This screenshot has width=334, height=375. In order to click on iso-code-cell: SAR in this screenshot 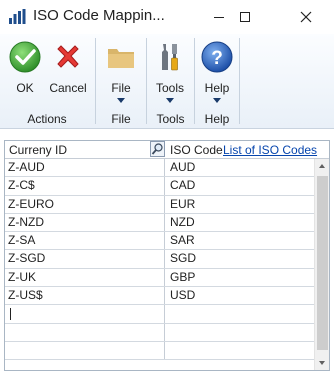, I will do `click(239, 240)`.